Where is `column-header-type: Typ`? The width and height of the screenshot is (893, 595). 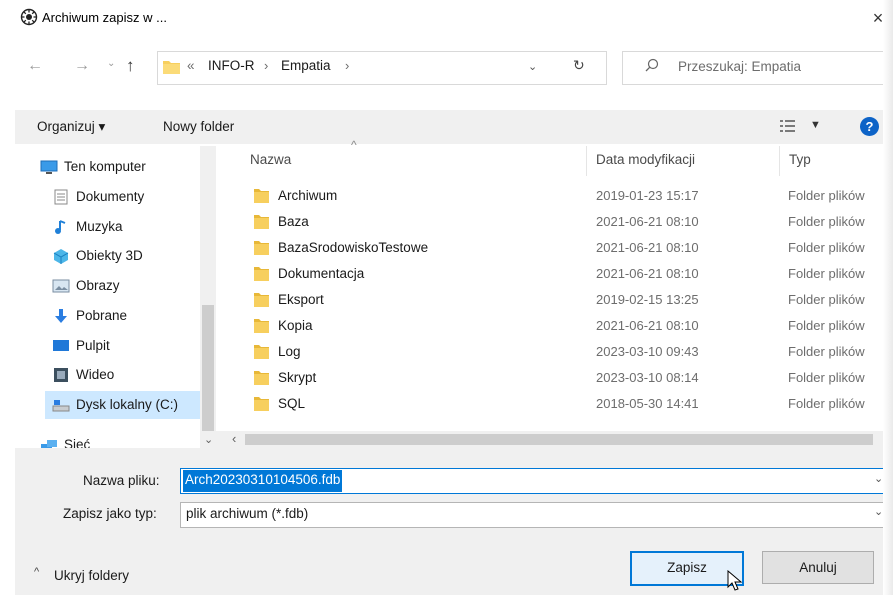
column-header-type: Typ is located at coordinates (800, 159).